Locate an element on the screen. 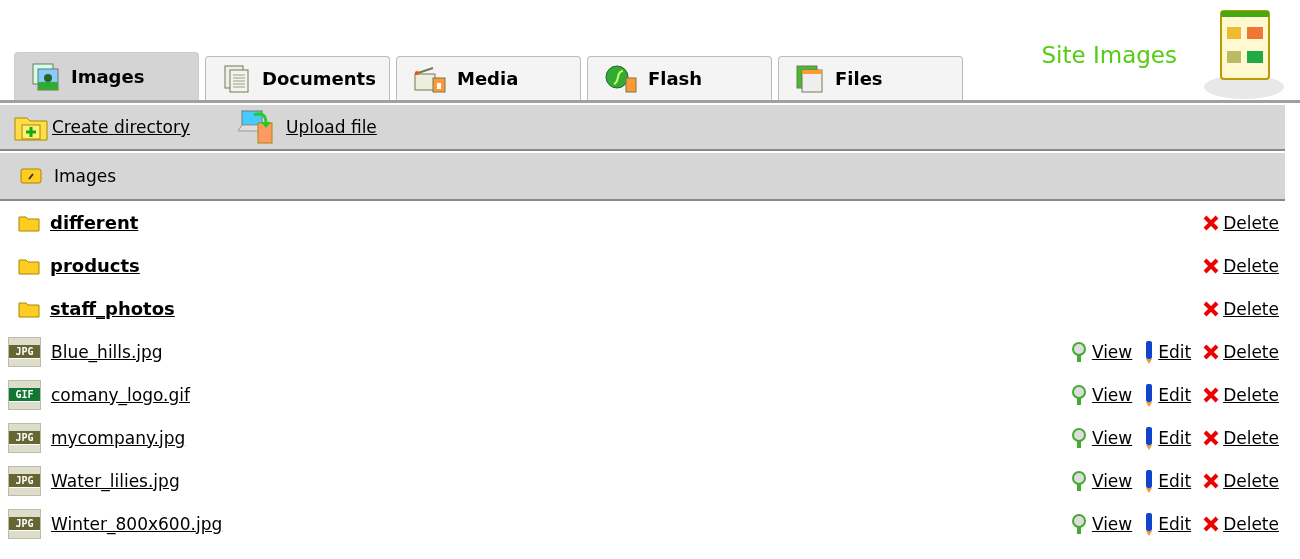  breadcrumb: Images is located at coordinates (85, 176).